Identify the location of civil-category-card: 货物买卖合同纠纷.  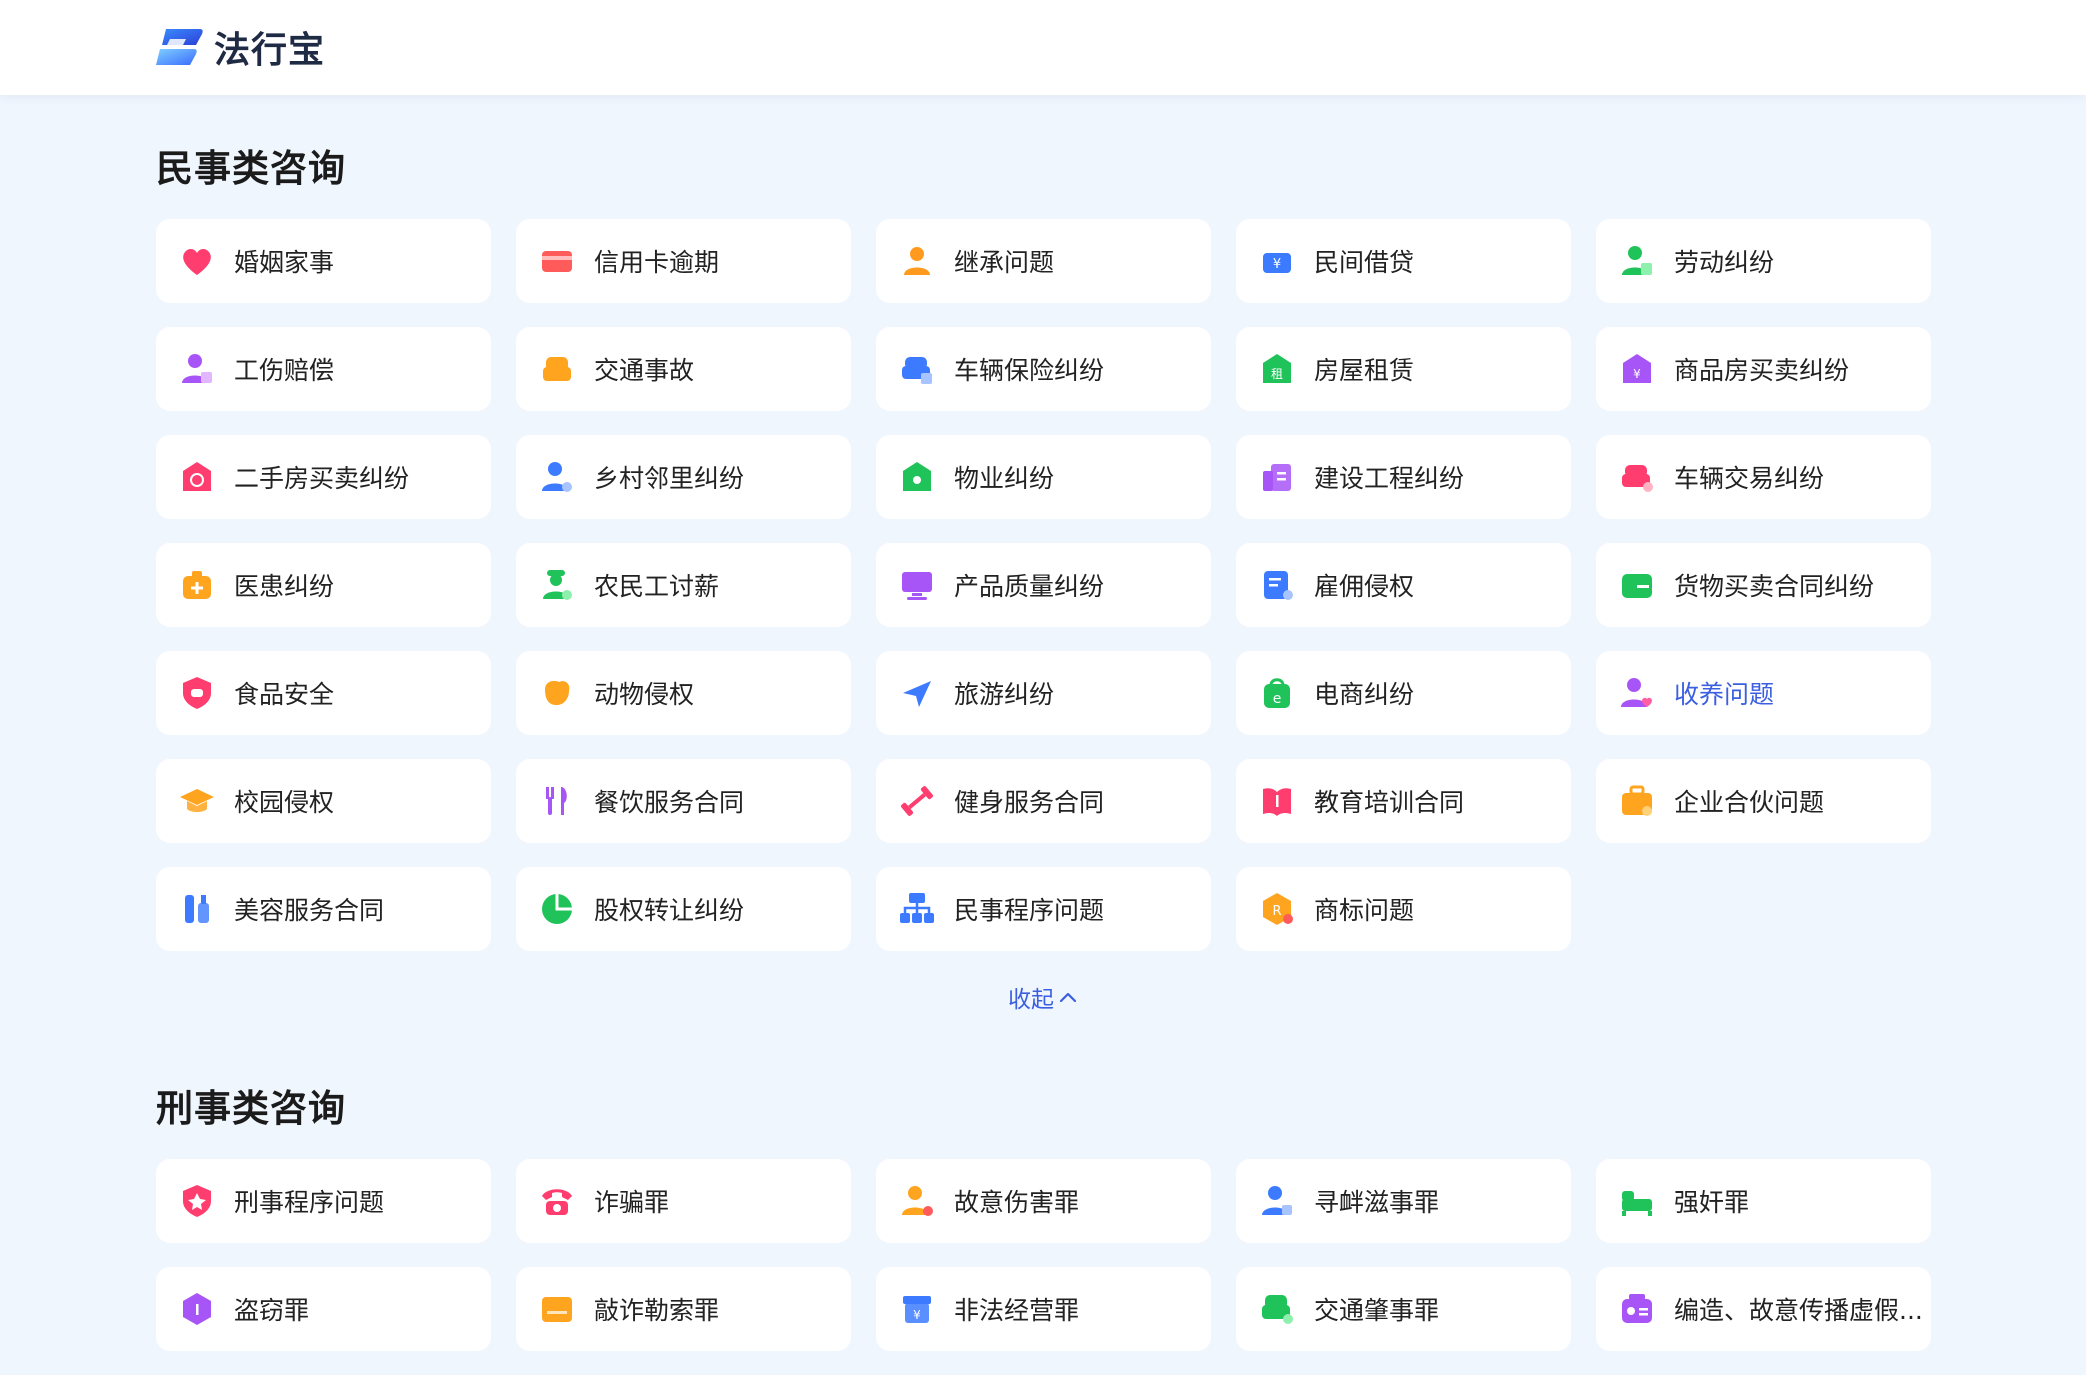
(1763, 585).